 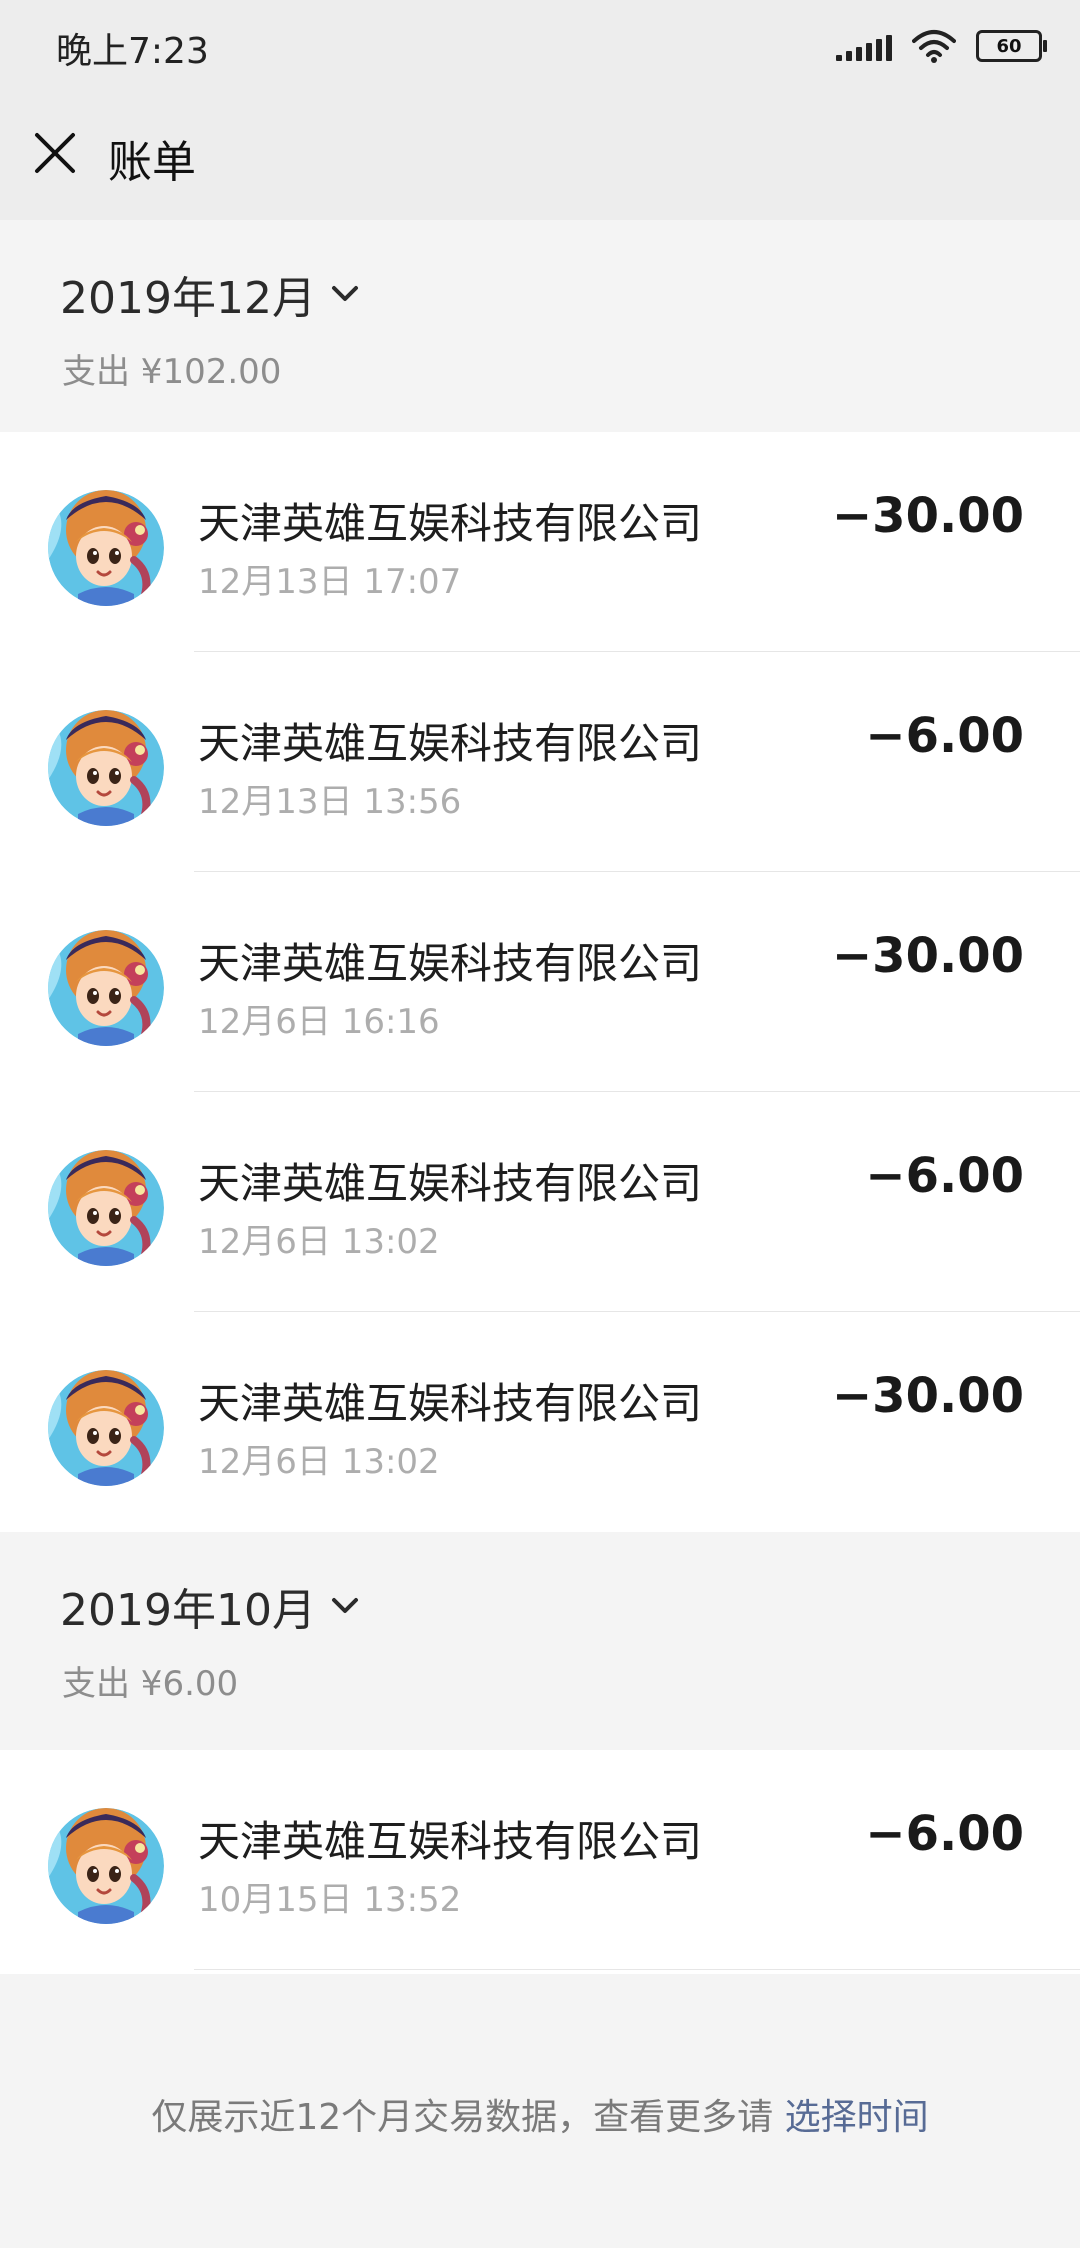 I want to click on month-header-1: 2019年10月 支出 ¥6.00, so click(x=540, y=1641).